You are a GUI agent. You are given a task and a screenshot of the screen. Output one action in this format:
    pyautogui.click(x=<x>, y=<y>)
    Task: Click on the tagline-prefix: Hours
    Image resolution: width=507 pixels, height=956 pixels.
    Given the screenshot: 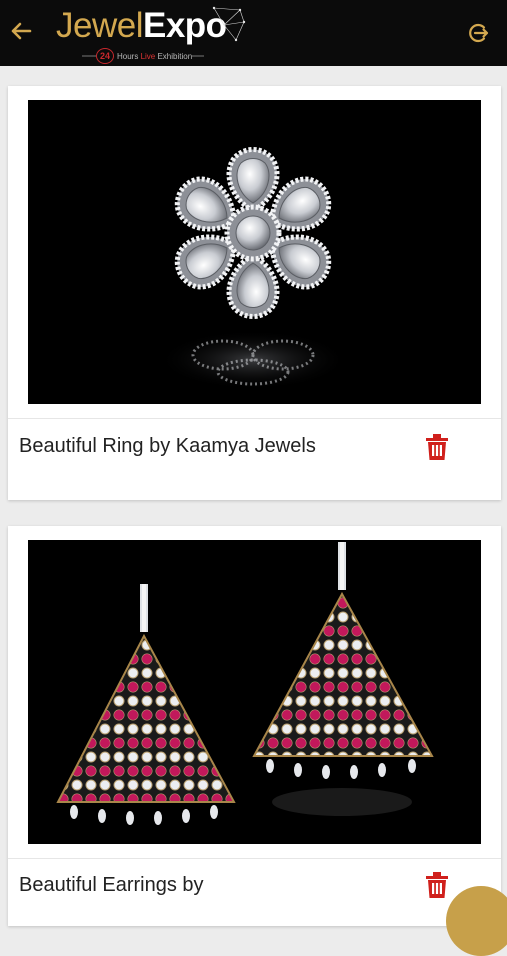 What is the action you would take?
    pyautogui.click(x=129, y=56)
    